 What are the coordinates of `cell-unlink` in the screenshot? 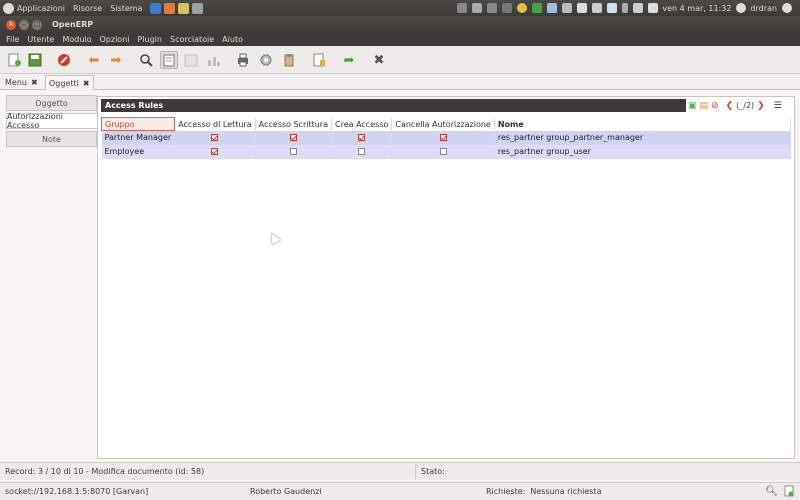 It's located at (443, 137).